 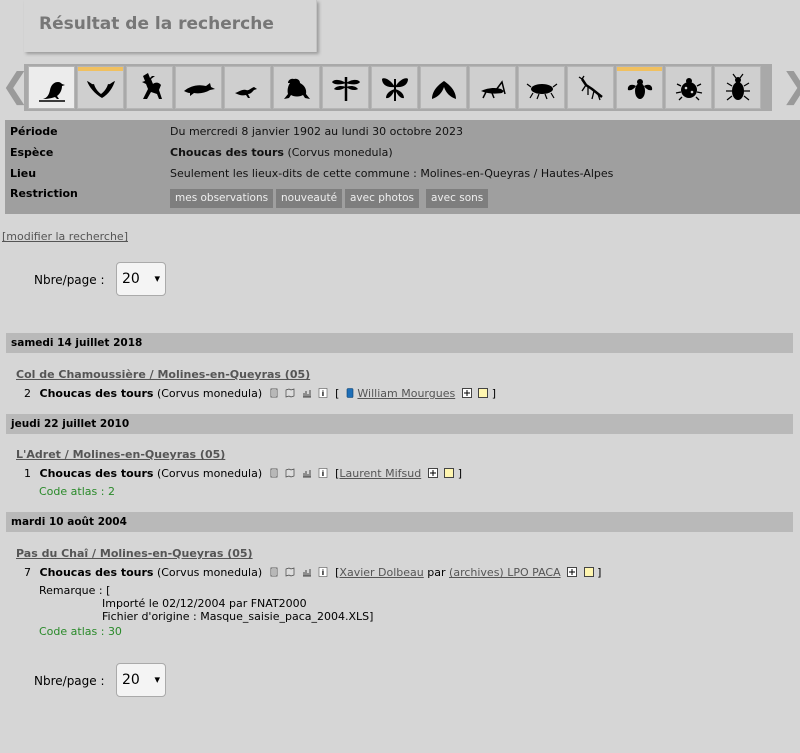 What do you see at coordinates (65, 236) in the screenshot?
I see `modify-search-link: [modifier la recherche]` at bounding box center [65, 236].